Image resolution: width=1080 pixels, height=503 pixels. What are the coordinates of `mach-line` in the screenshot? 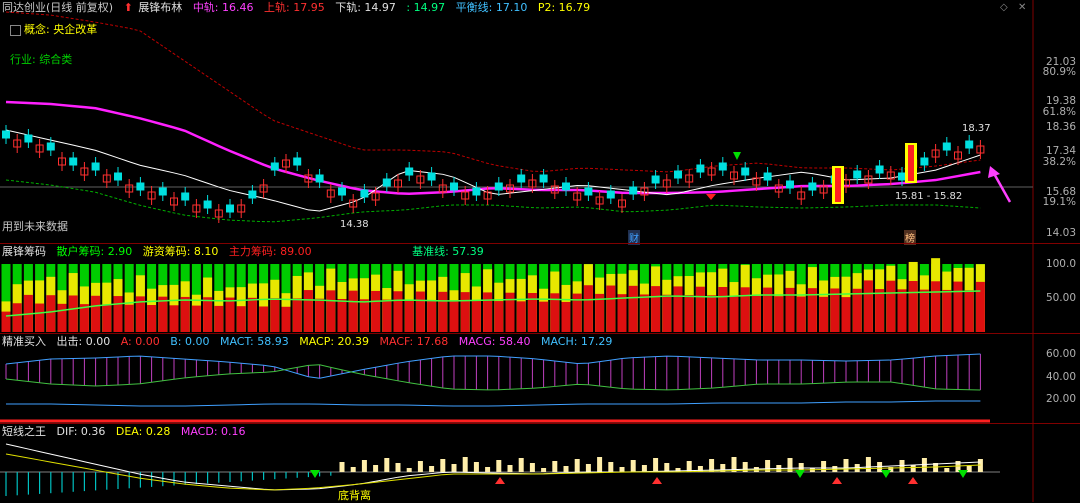 It's located at (493, 403).